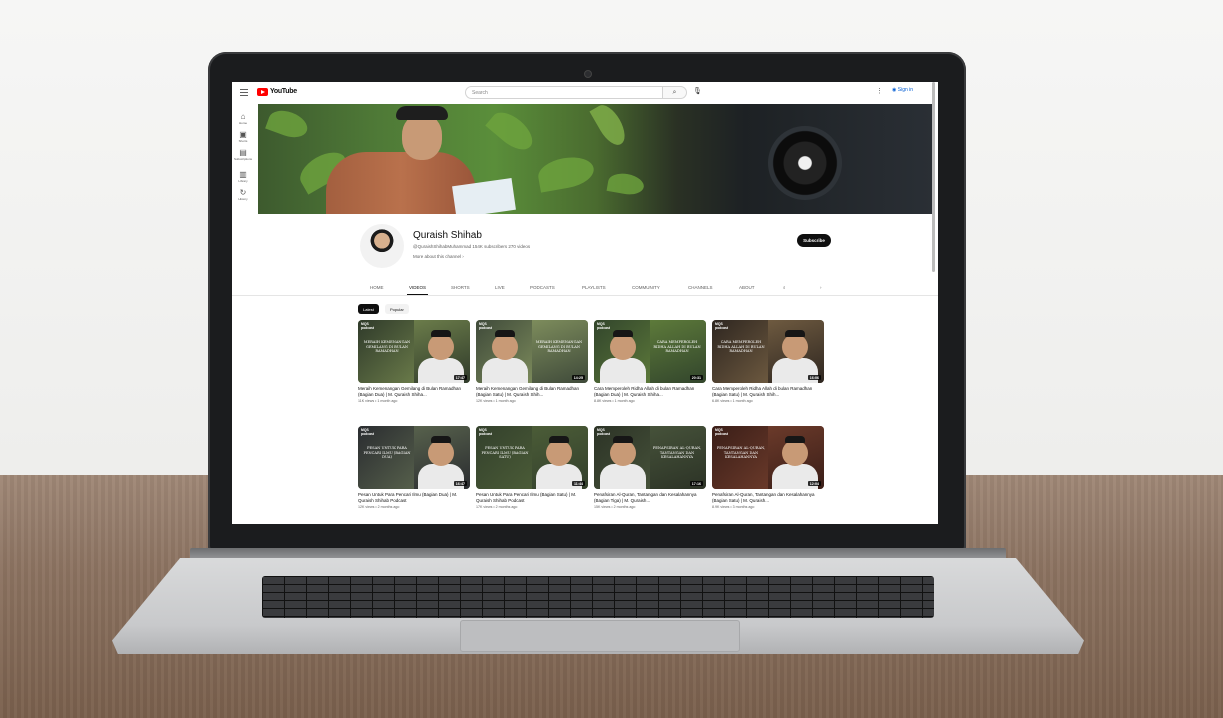 The image size is (1223, 718). What do you see at coordinates (377, 287) in the screenshot?
I see `tab-home: HOME` at bounding box center [377, 287].